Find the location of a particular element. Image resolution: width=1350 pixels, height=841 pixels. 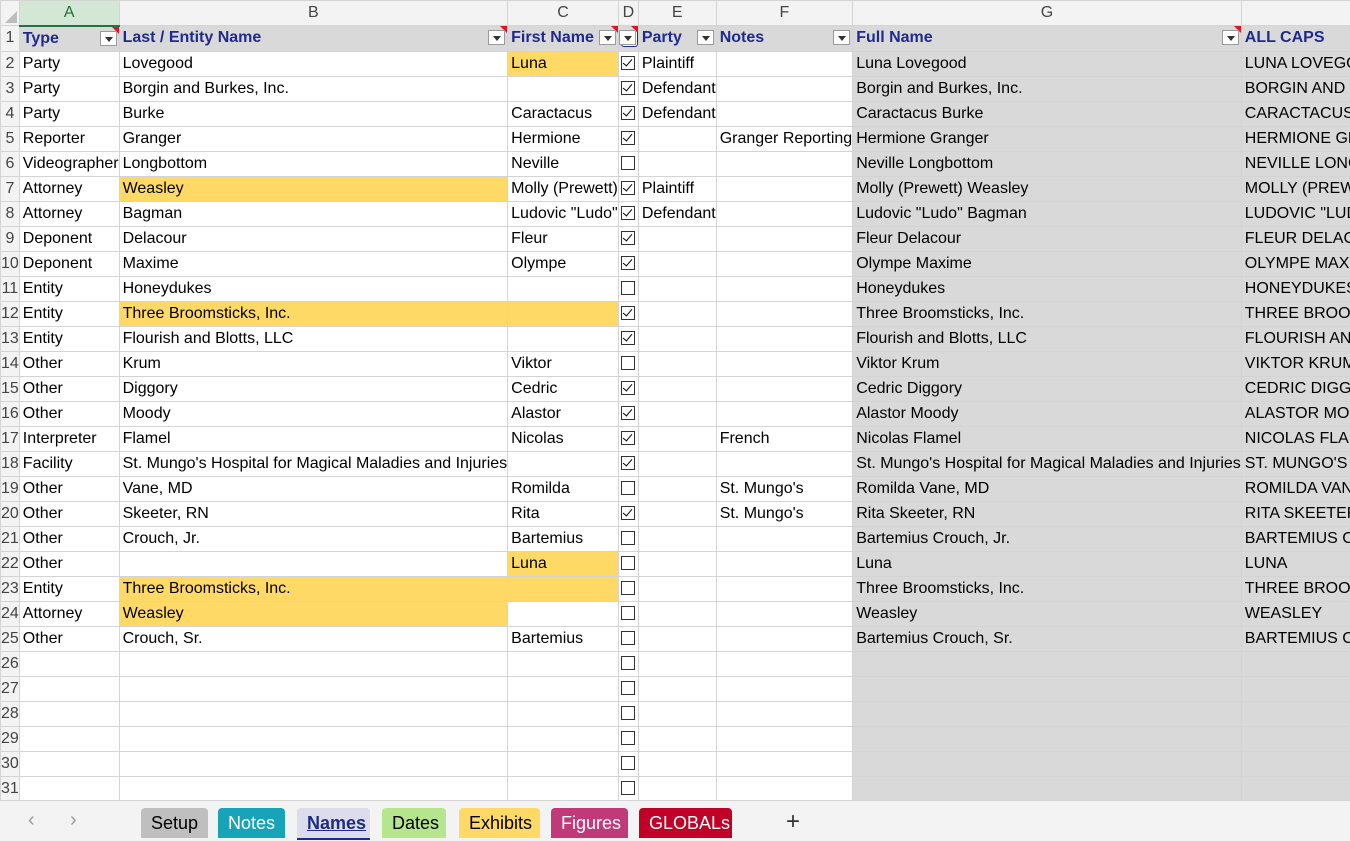

cell-all-caps: ROMILDA VANE, MD is located at coordinates (1295, 488).